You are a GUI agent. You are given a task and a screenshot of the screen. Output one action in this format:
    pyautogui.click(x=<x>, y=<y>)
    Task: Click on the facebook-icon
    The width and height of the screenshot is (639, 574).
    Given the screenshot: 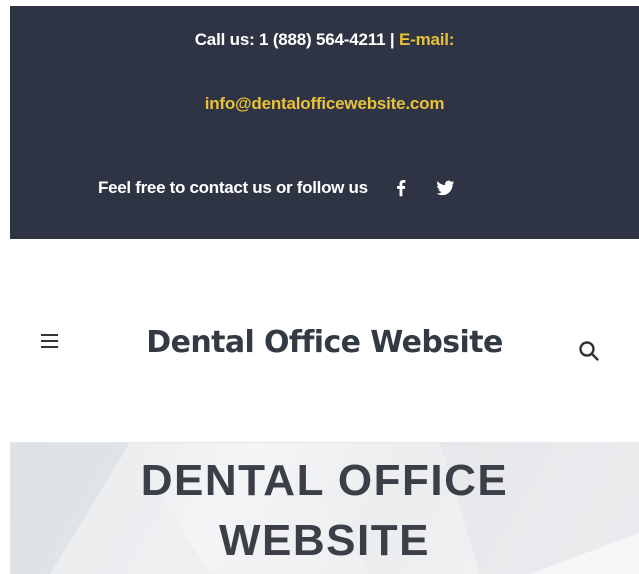 What is the action you would take?
    pyautogui.click(x=401, y=188)
    